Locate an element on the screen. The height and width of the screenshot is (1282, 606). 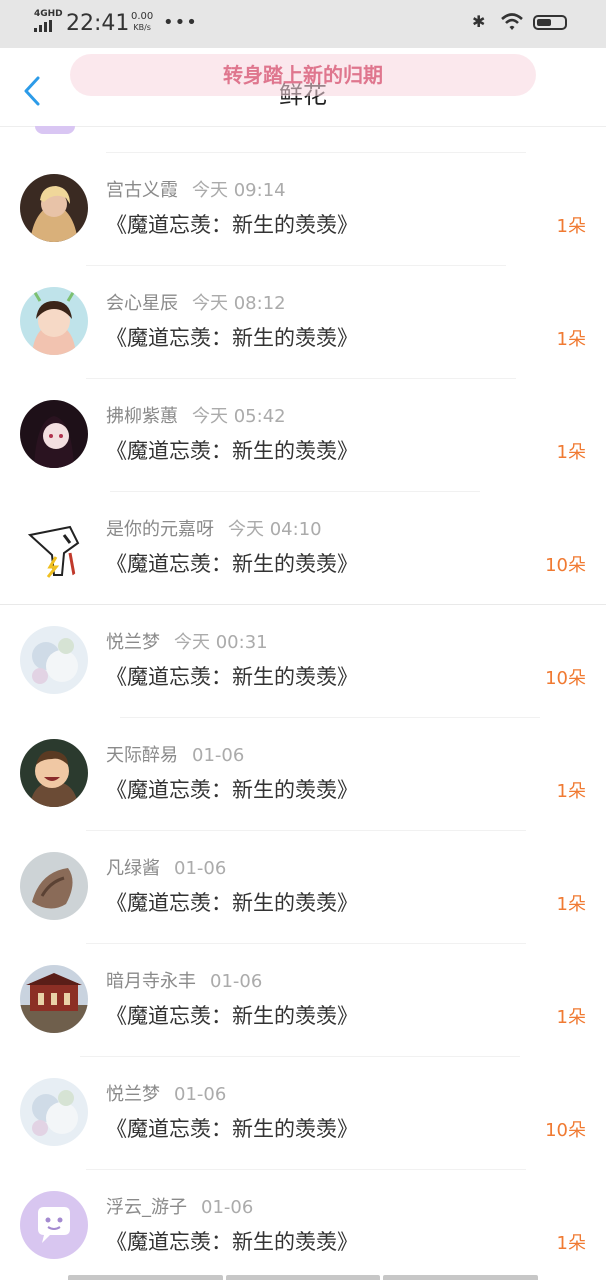
network-speed: 0.00 KB/s is located at coordinates (142, 22).